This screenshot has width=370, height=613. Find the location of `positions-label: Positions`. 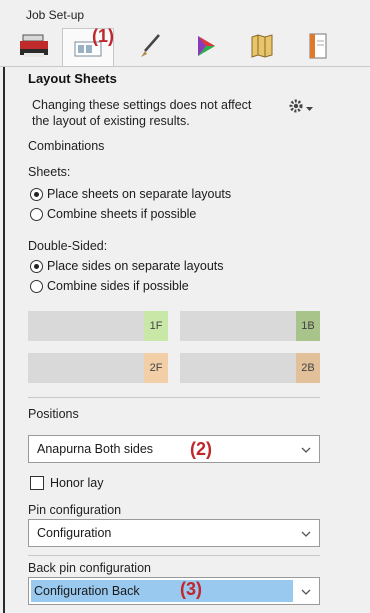

positions-label: Positions is located at coordinates (53, 414).